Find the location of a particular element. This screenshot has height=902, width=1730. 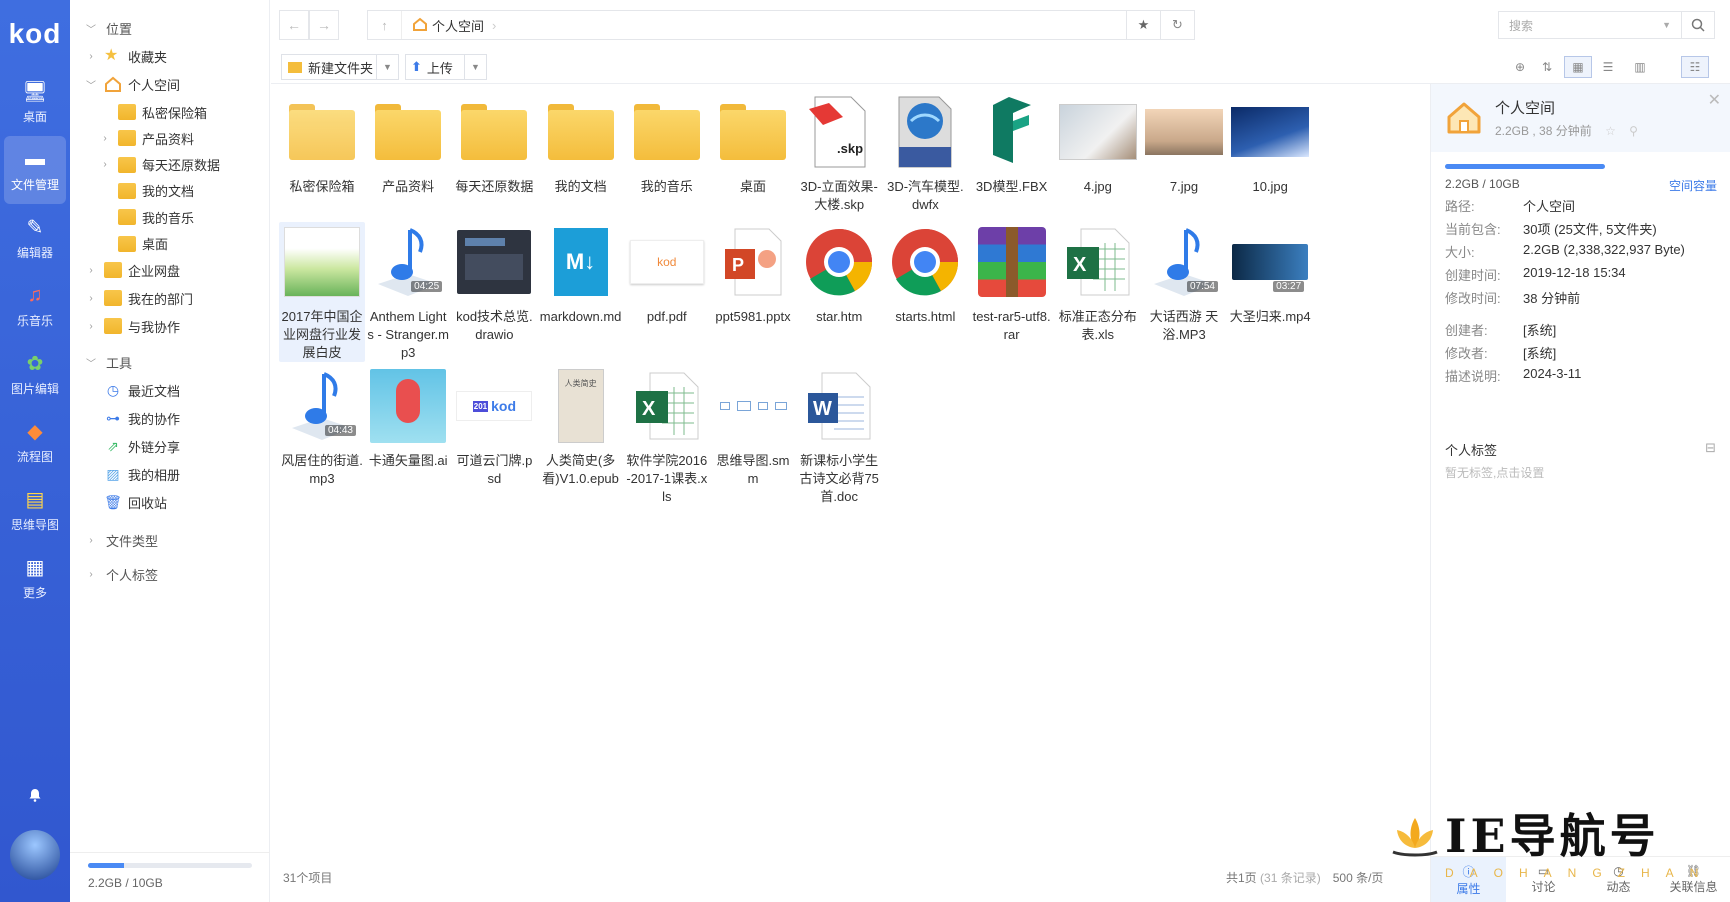

tree-child: 桌面 is located at coordinates (133, 244).